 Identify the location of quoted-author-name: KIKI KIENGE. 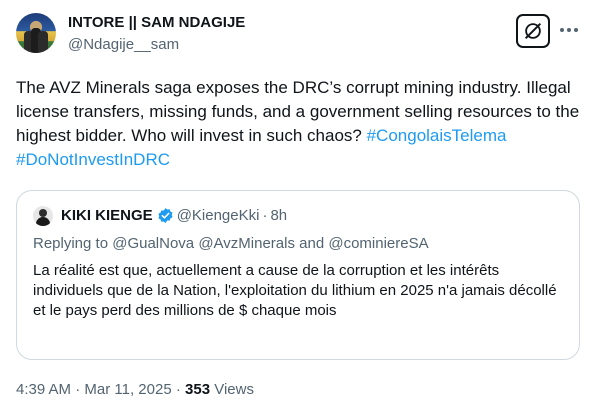
(107, 215).